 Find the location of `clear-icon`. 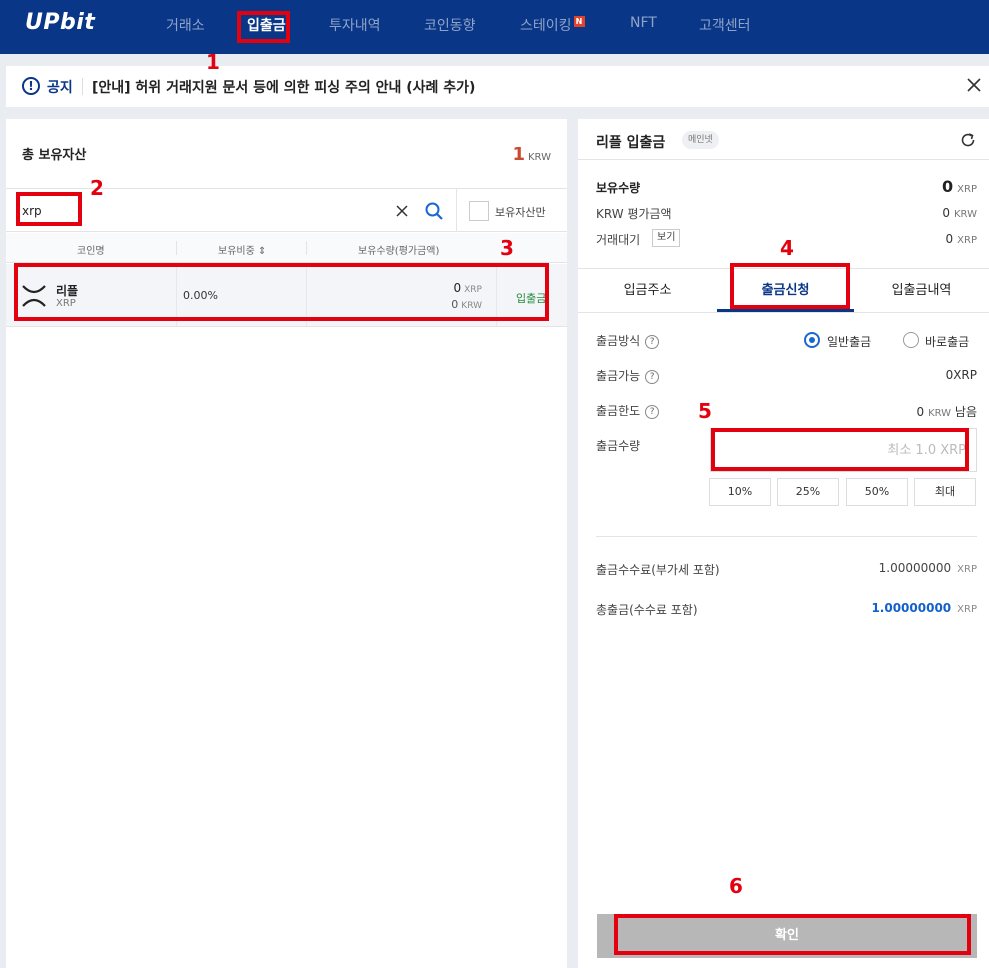

clear-icon is located at coordinates (402, 211).